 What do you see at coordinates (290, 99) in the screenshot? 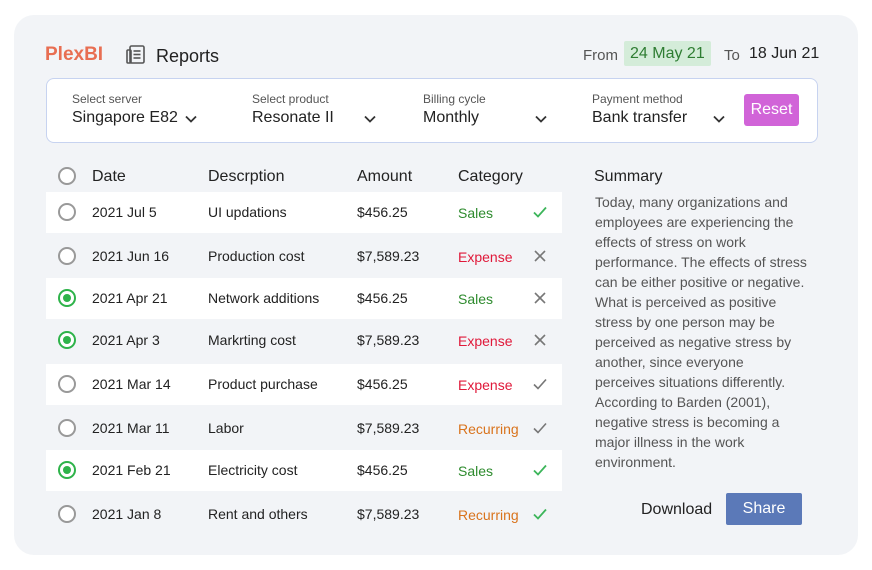
I see `product-select-label: Select product` at bounding box center [290, 99].